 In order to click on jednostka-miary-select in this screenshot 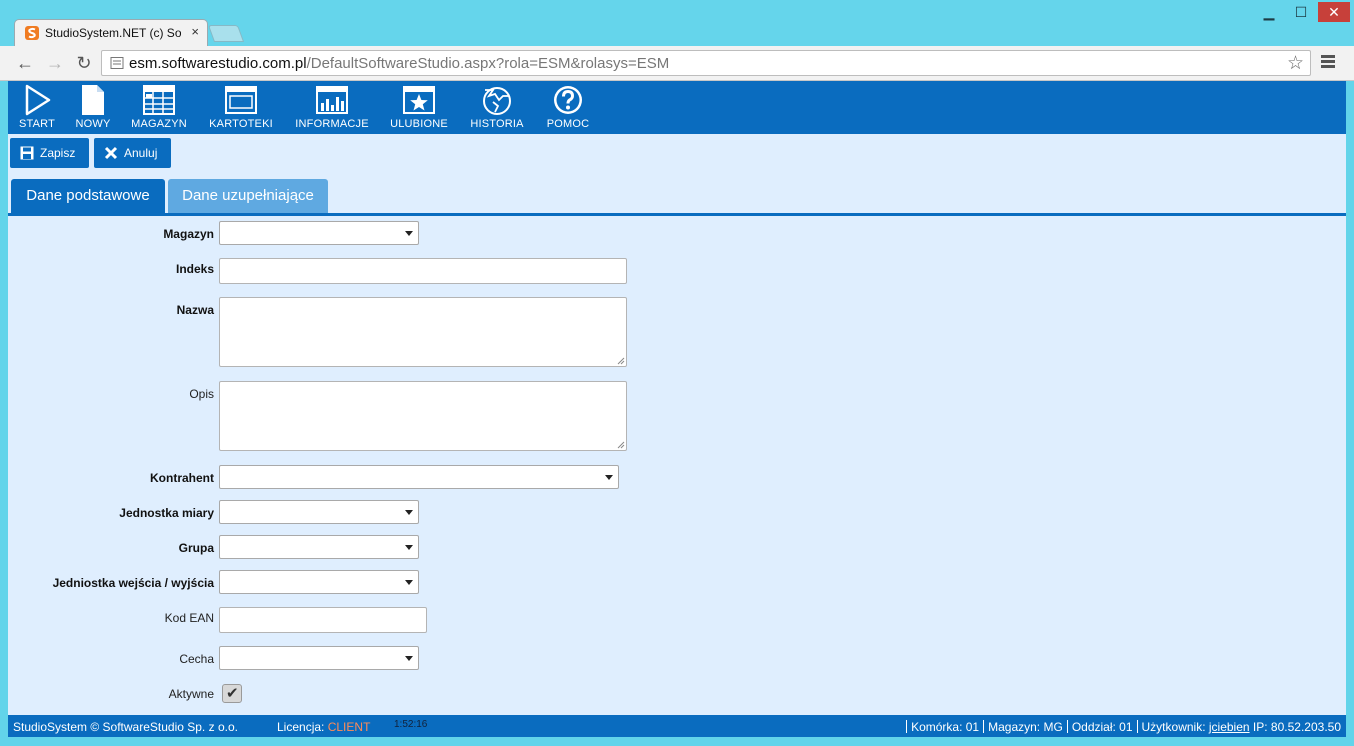, I will do `click(319, 512)`.